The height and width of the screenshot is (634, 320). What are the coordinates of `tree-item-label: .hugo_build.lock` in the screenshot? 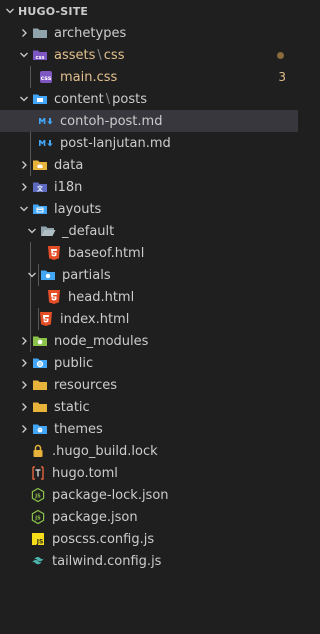 It's located at (105, 451).